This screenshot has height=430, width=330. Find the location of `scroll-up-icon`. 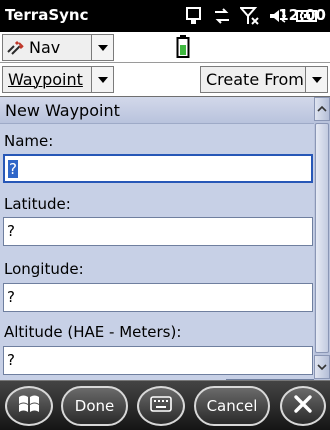

scroll-up-icon is located at coordinates (322, 109).